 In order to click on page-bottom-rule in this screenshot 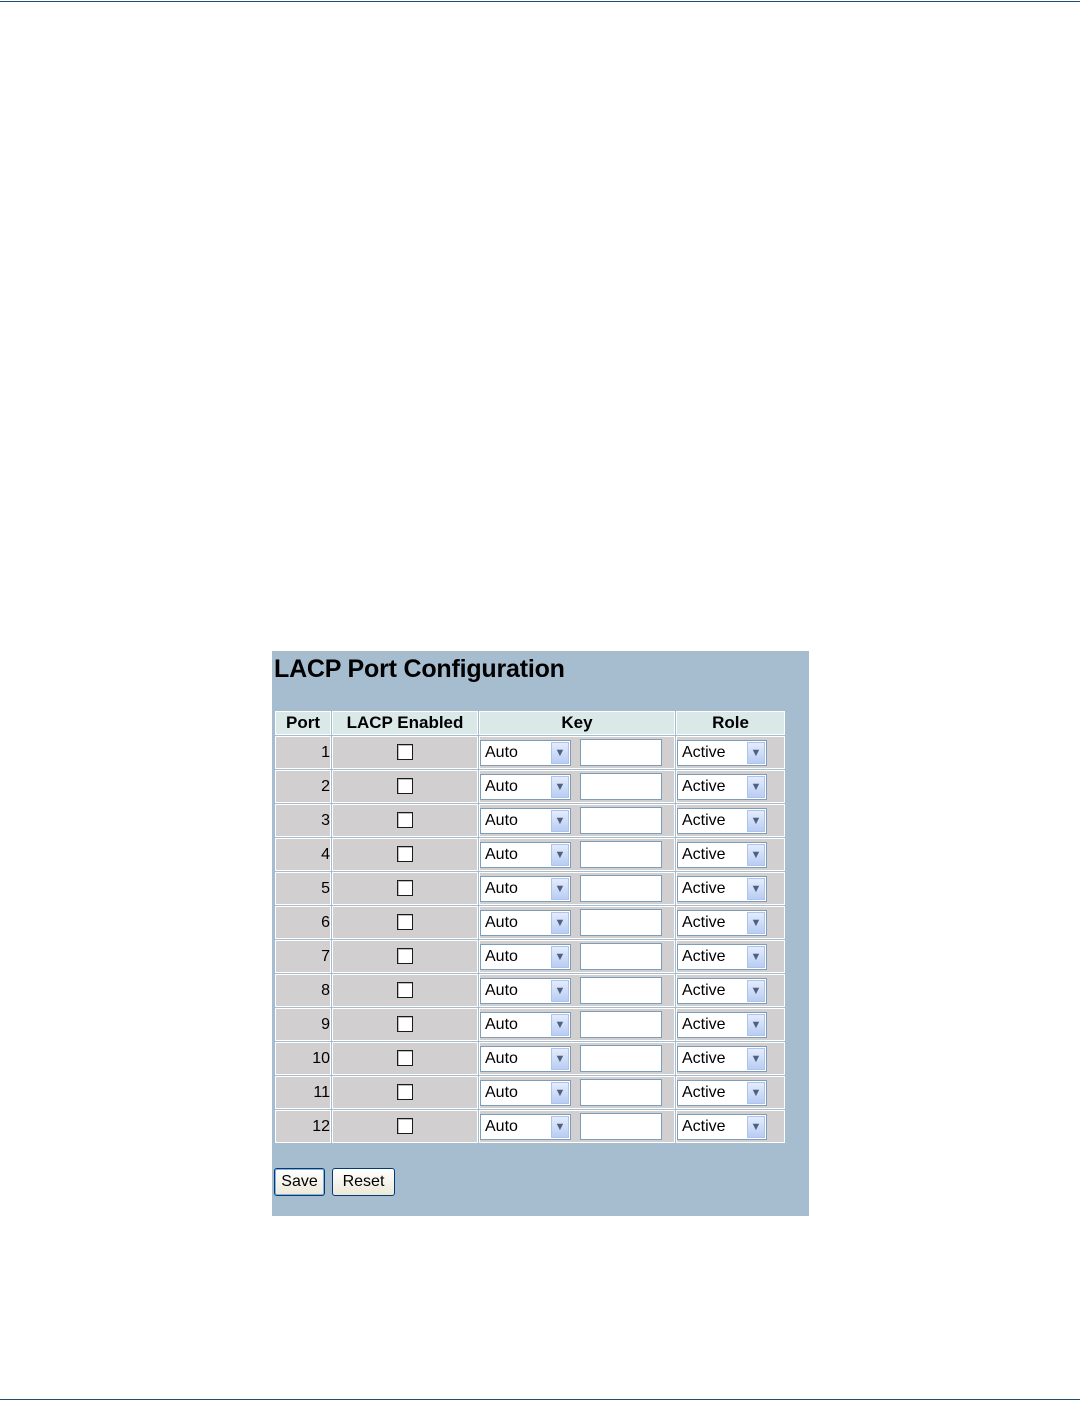, I will do `click(540, 1399)`.